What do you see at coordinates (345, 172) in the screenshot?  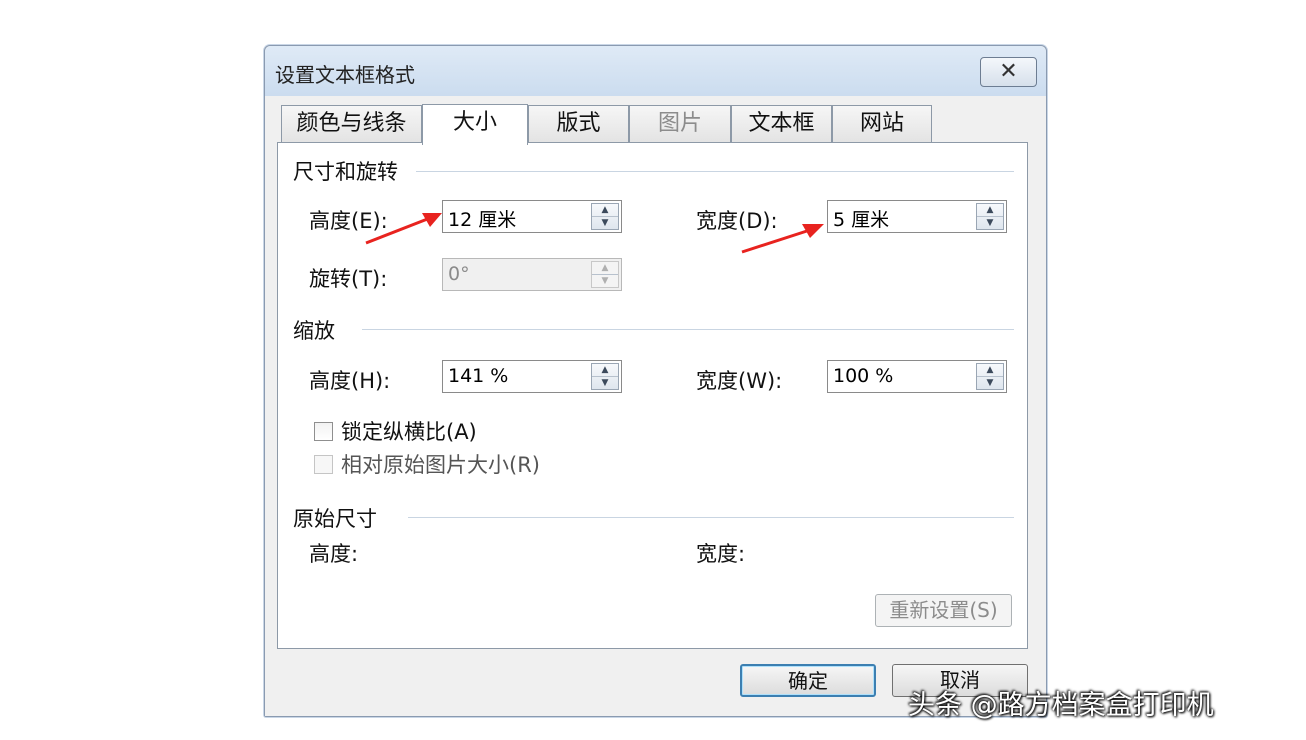 I see `group-title-size-rotate: 尺寸和旋转` at bounding box center [345, 172].